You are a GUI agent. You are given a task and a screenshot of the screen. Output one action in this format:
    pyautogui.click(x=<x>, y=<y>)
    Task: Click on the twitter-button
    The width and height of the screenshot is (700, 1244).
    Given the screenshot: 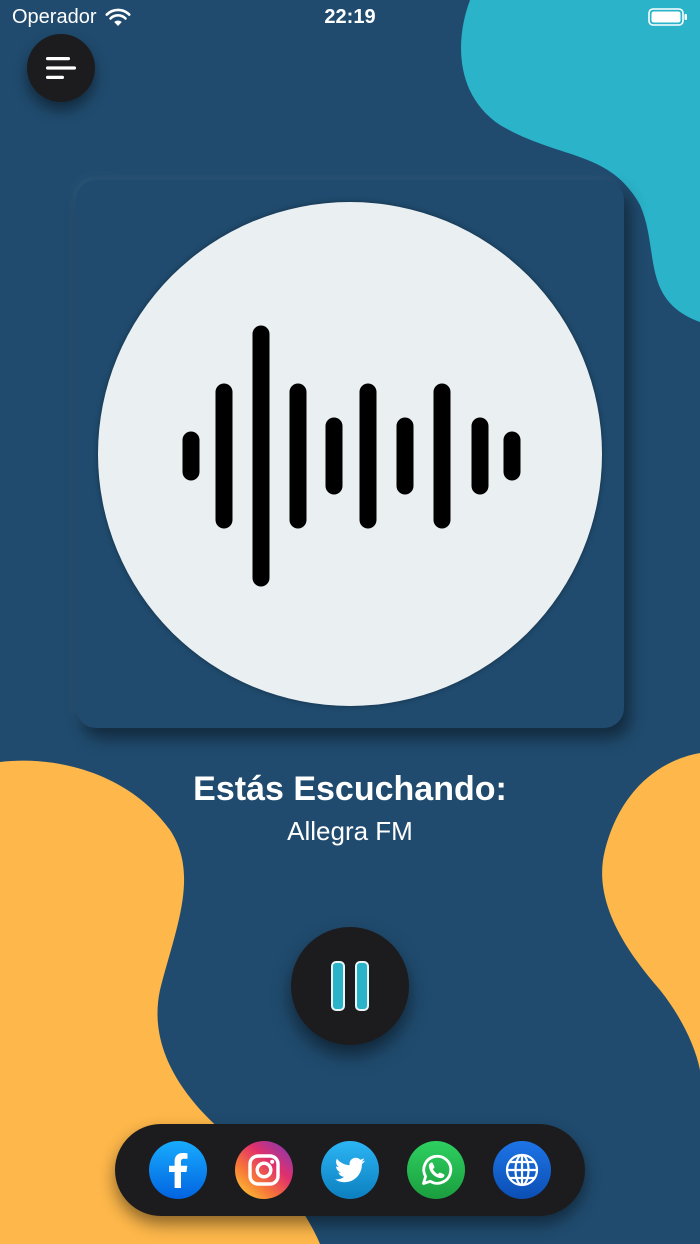 What is the action you would take?
    pyautogui.click(x=350, y=1170)
    